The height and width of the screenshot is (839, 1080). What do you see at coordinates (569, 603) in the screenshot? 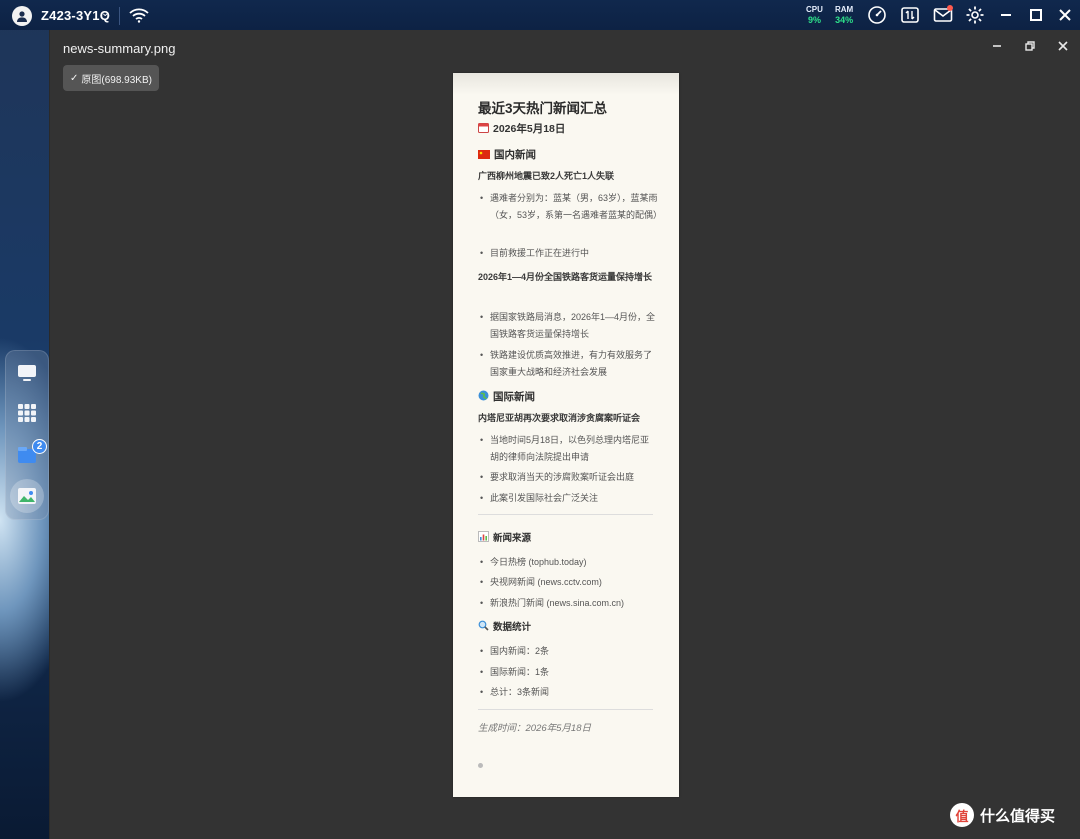
I see `list-item: 新浪热门新闻 (news.sina.com.cn)` at bounding box center [569, 603].